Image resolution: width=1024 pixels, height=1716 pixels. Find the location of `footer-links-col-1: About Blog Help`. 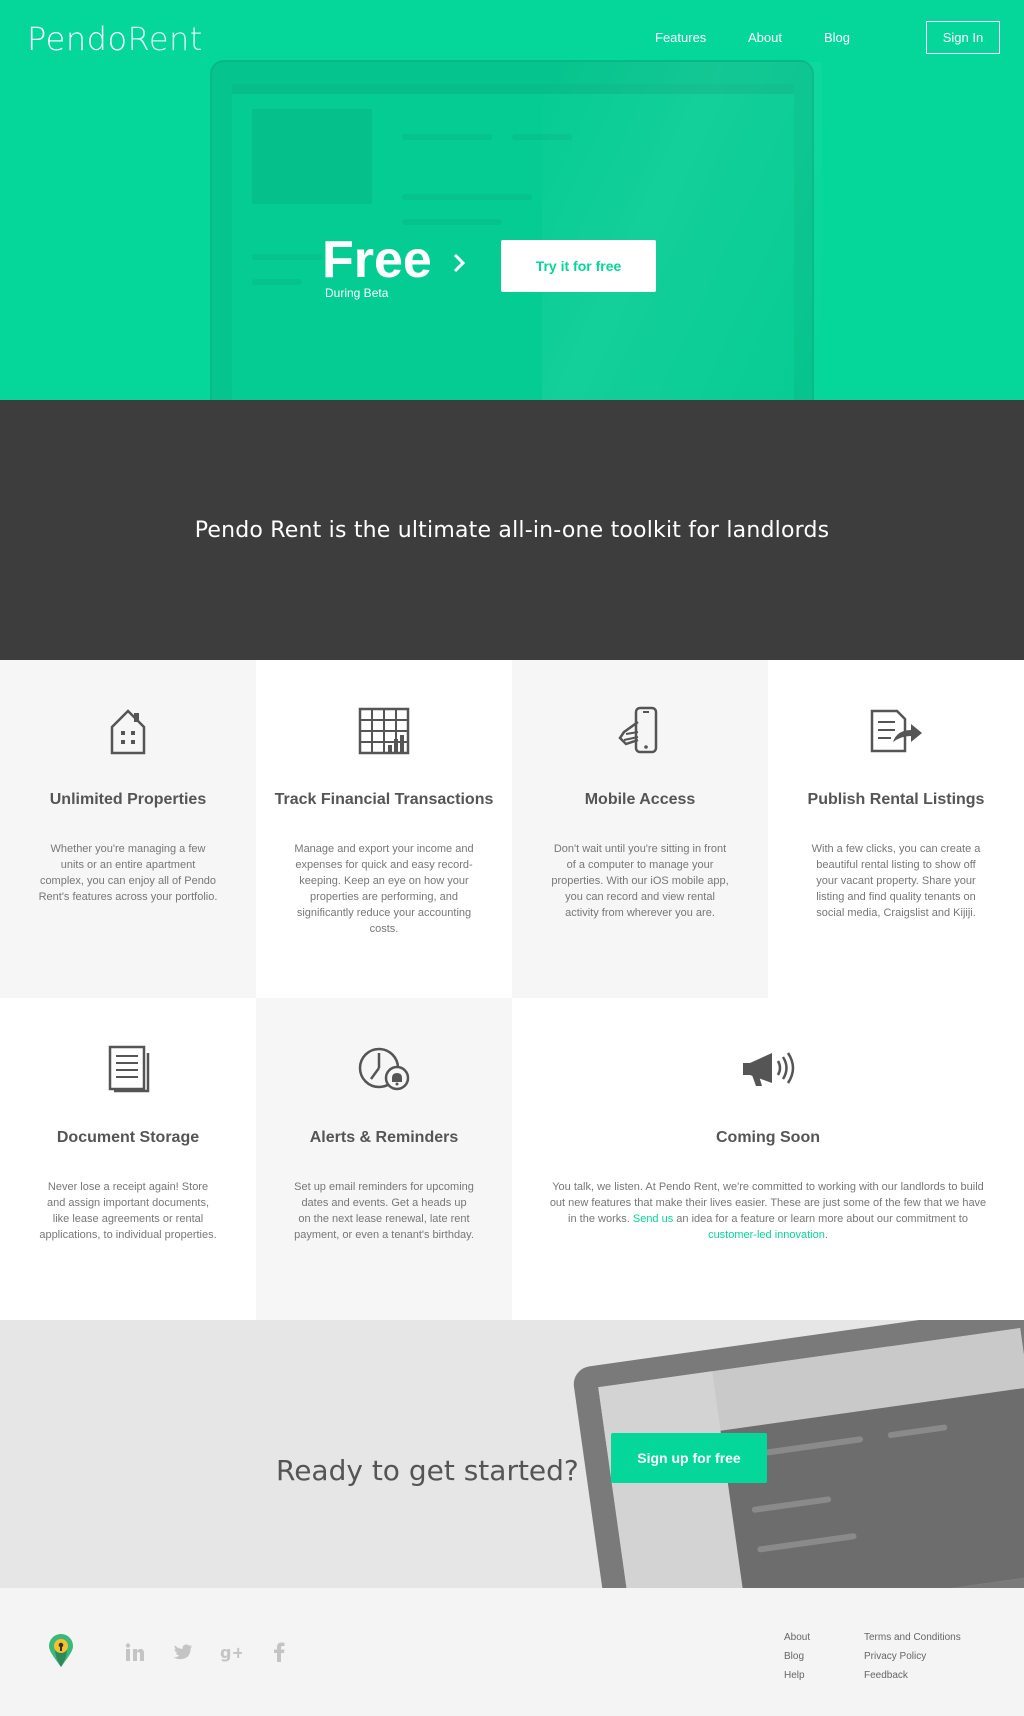

footer-links-col-1: About Blog Help is located at coordinates (797, 1656).